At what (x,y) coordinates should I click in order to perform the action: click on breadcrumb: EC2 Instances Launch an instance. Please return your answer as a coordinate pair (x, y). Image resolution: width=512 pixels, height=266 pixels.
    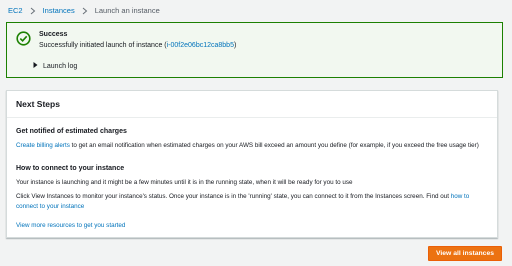
    Looking at the image, I should click on (84, 10).